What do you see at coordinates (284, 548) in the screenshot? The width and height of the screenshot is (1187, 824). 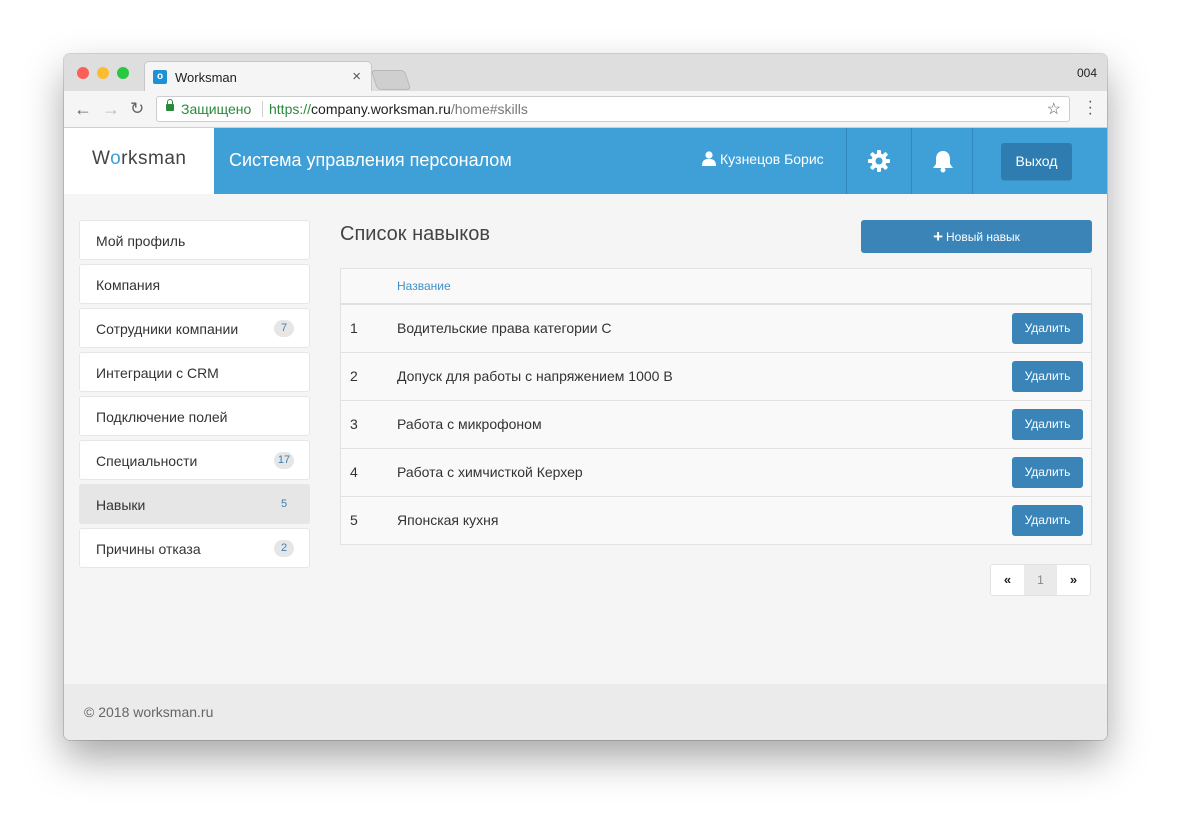 I see `count-badge: 2` at bounding box center [284, 548].